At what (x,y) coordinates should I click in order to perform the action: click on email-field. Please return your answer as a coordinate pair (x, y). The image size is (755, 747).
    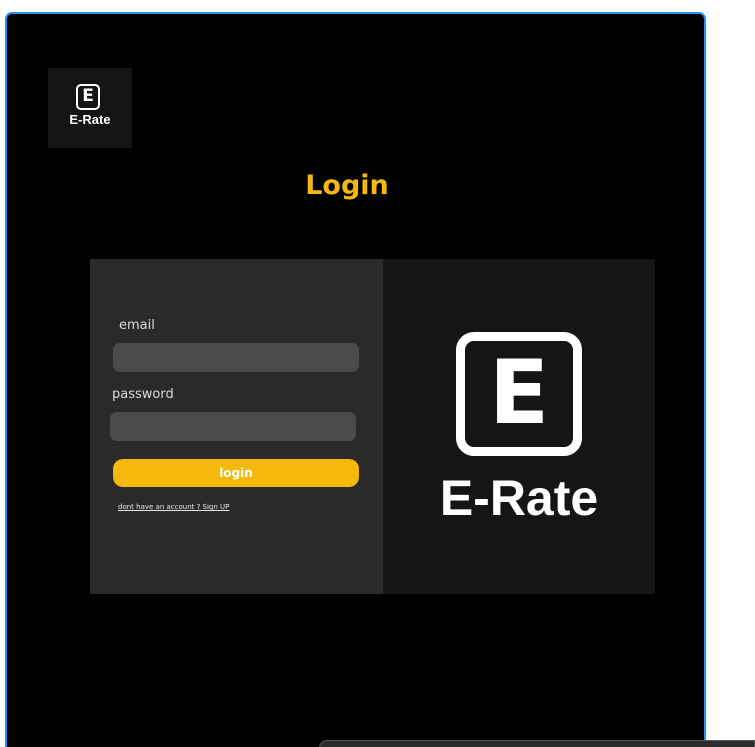
    Looking at the image, I should click on (236, 357).